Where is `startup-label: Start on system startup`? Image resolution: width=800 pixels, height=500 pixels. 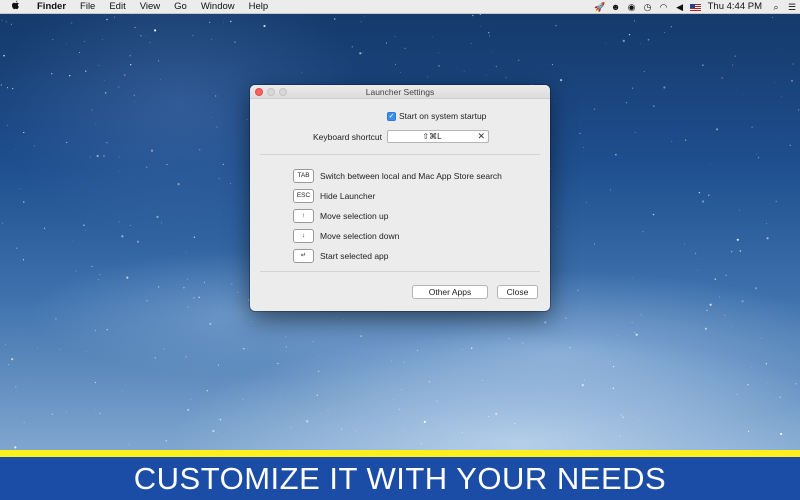
startup-label: Start on system startup is located at coordinates (443, 116).